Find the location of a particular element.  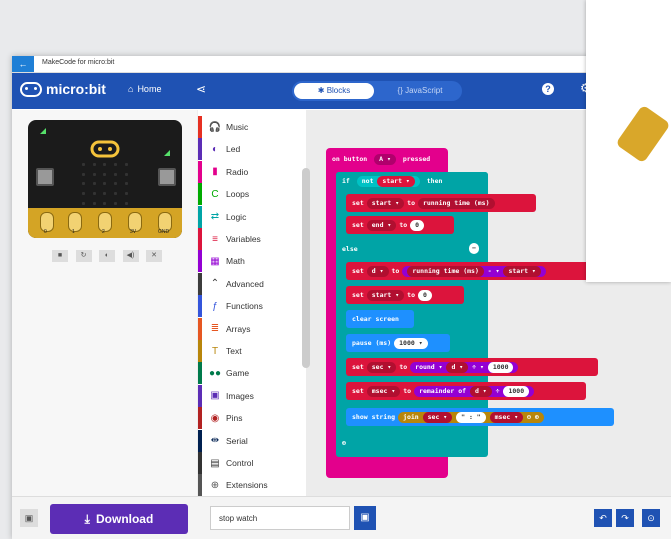

expand-simulator-icon: ▣ is located at coordinates (29, 518).